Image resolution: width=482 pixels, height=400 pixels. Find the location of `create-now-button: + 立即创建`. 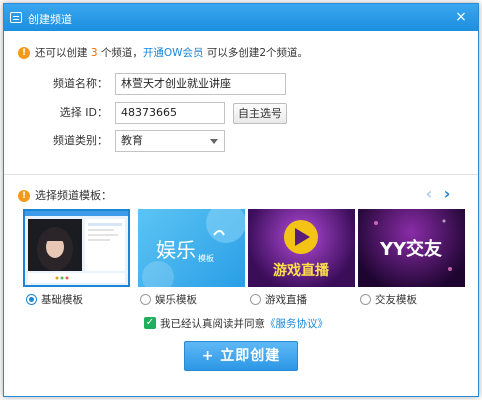

create-now-button: + 立即创建 is located at coordinates (241, 356).